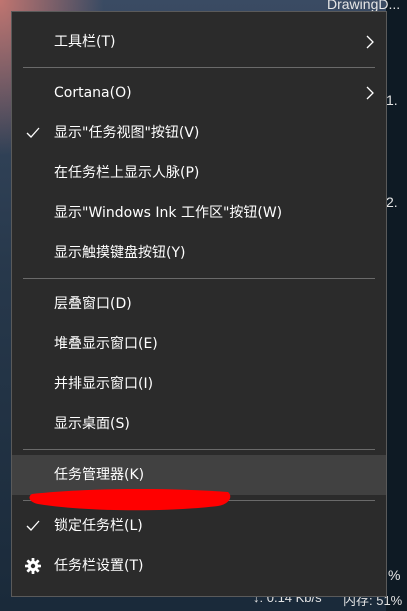 The width and height of the screenshot is (407, 611). I want to click on menu-item-label: 堆叠显示窗口(E), so click(106, 344).